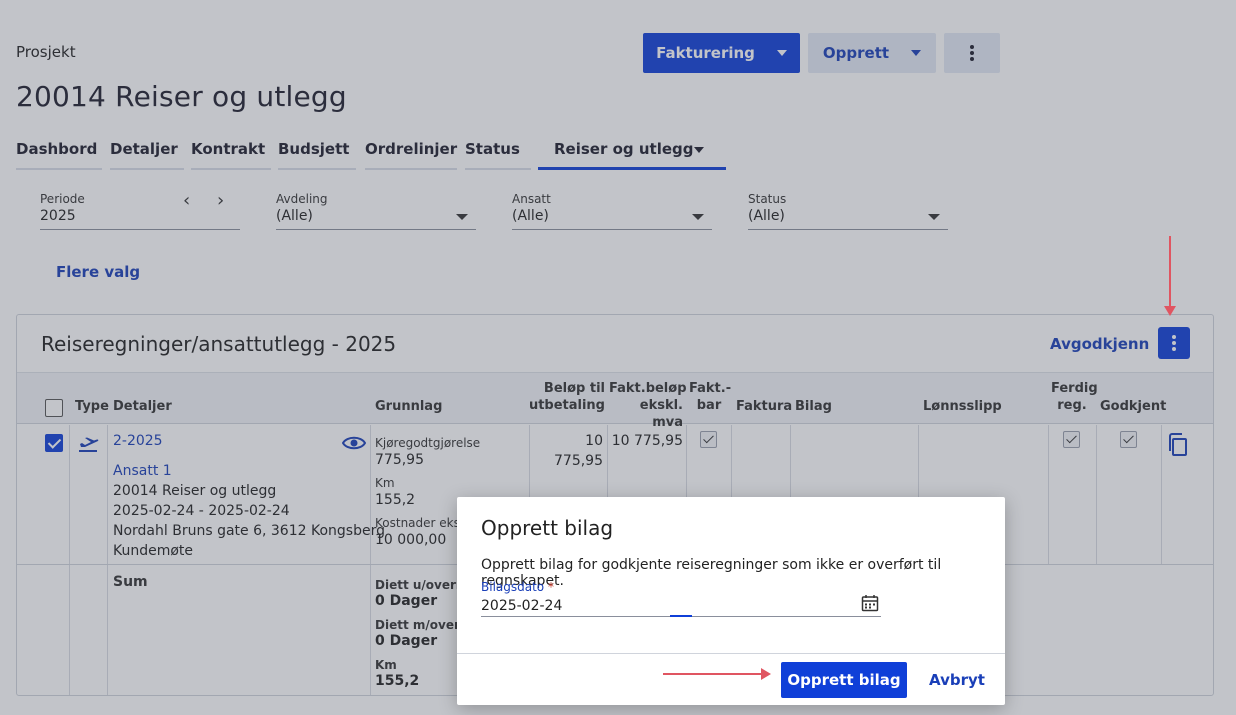 This screenshot has width=1236, height=715. I want to click on calendar-icon, so click(870, 603).